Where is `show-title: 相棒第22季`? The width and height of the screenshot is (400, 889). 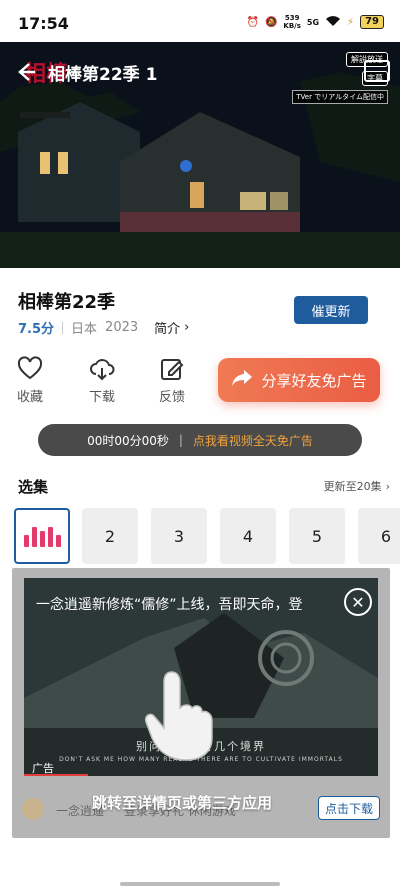
show-title: 相棒第22季 is located at coordinates (67, 302).